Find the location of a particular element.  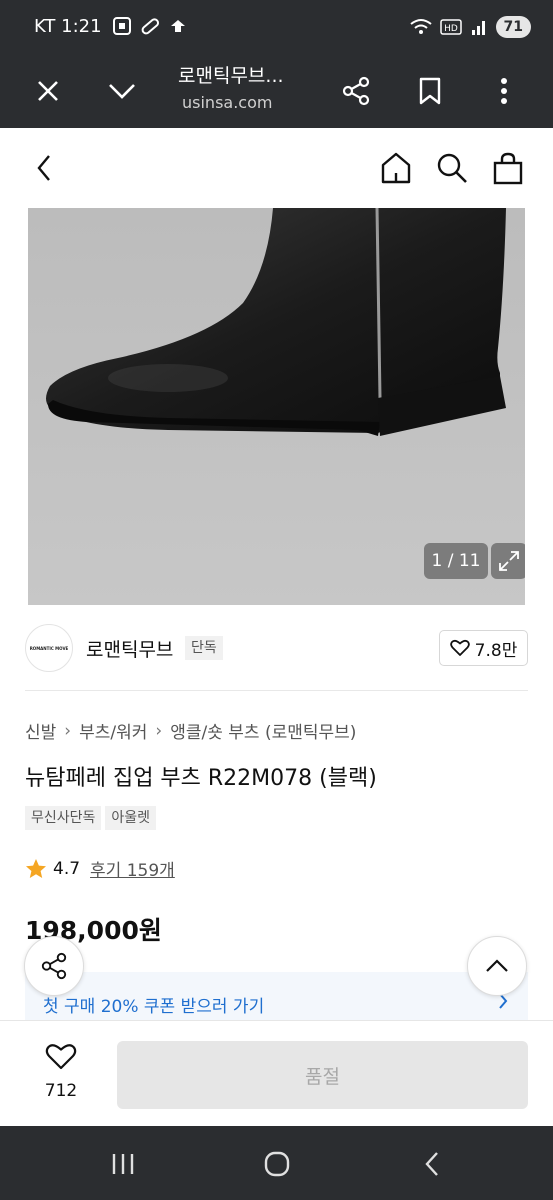

breadcrumb: 신발 › 부츠/워커 › 앵클/숏 부츠 (로맨틱무브) is located at coordinates (190, 731).